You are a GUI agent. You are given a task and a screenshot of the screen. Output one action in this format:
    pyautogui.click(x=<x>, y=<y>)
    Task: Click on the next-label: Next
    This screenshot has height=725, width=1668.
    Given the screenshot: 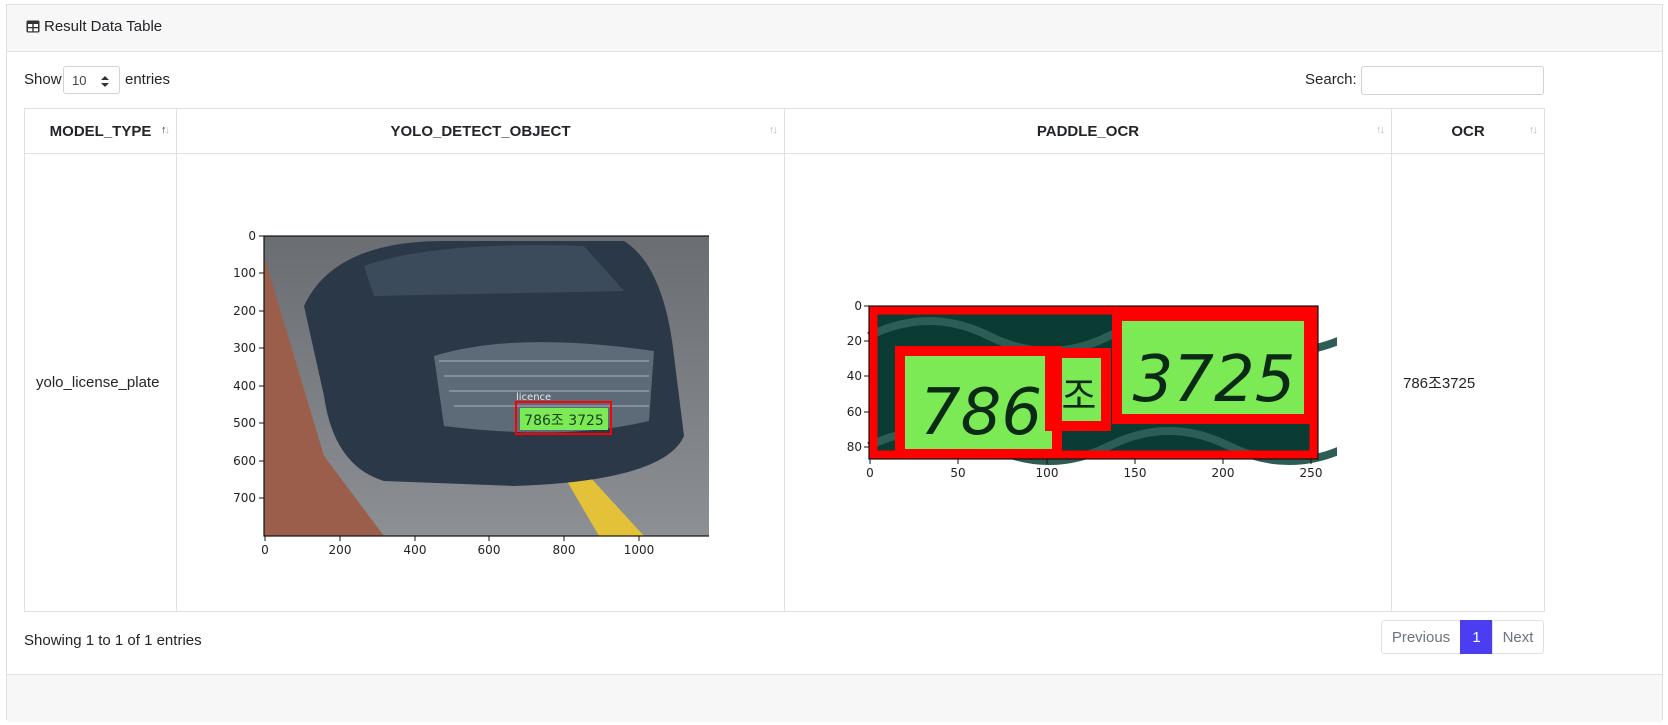 What is the action you would take?
    pyautogui.click(x=1518, y=637)
    